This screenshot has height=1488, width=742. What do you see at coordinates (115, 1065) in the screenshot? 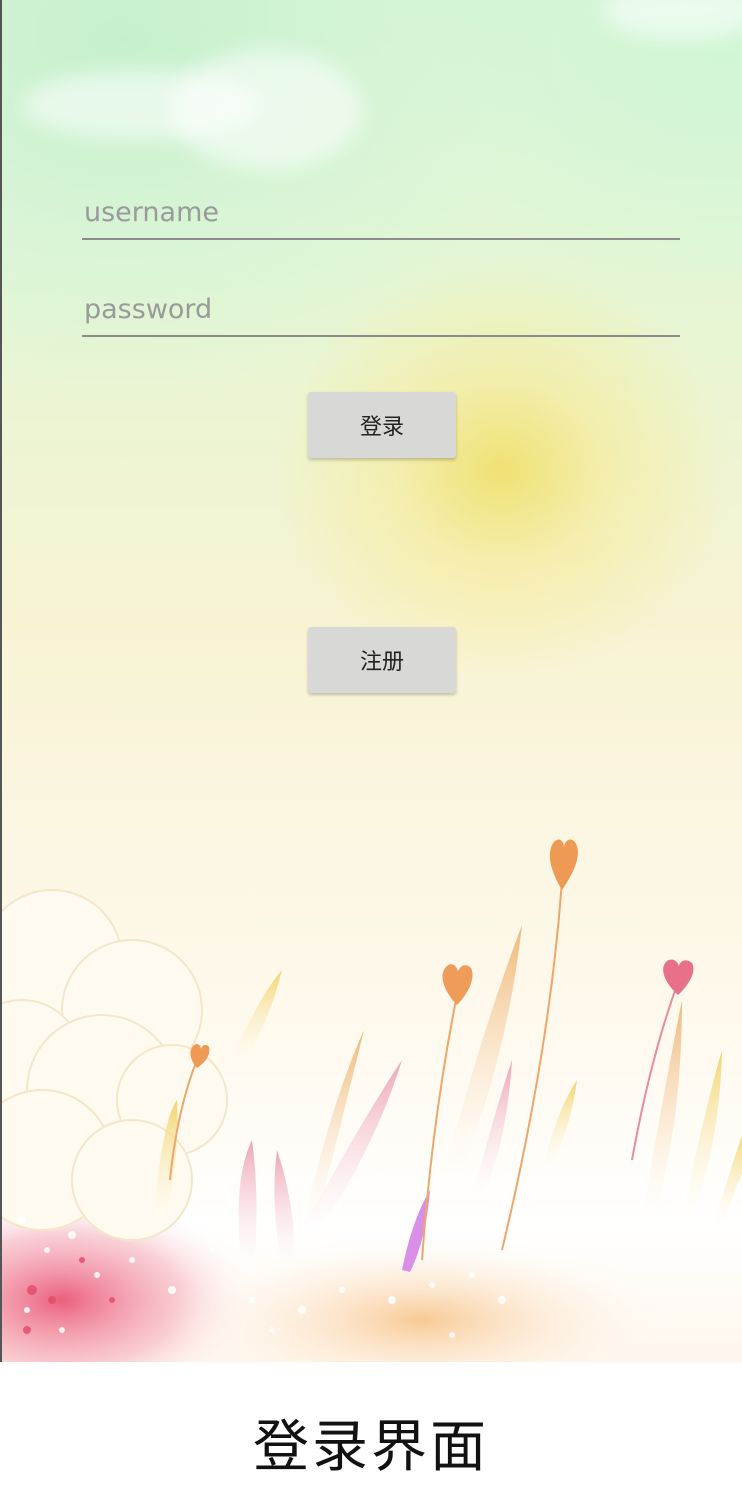
I see `cloud-bush` at bounding box center [115, 1065].